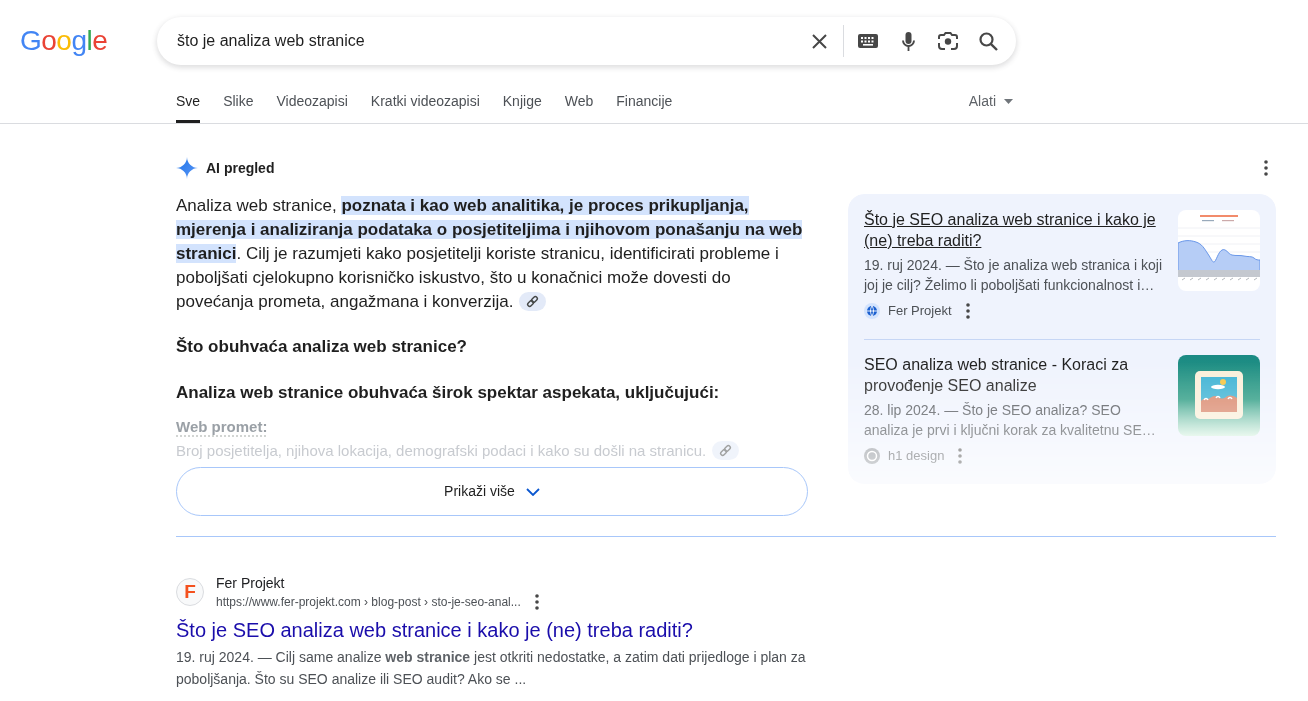 The image size is (1308, 701). What do you see at coordinates (190, 592) in the screenshot?
I see `site-logo: F` at bounding box center [190, 592].